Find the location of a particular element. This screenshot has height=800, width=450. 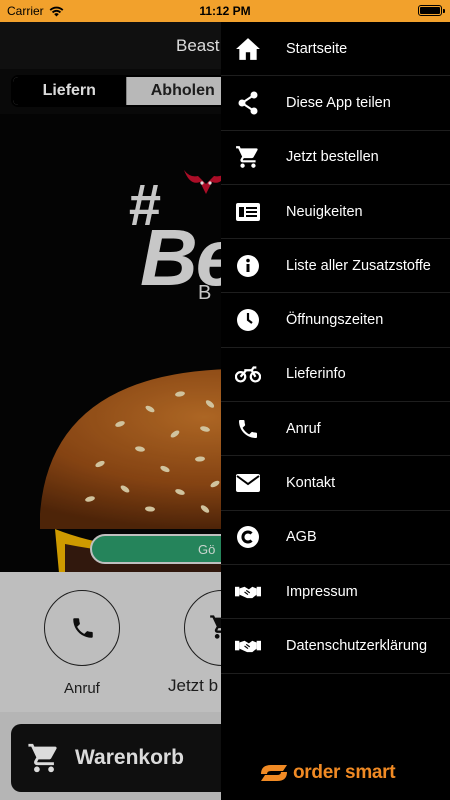

menu-item-share-app: Diese App teilen is located at coordinates (335, 103).